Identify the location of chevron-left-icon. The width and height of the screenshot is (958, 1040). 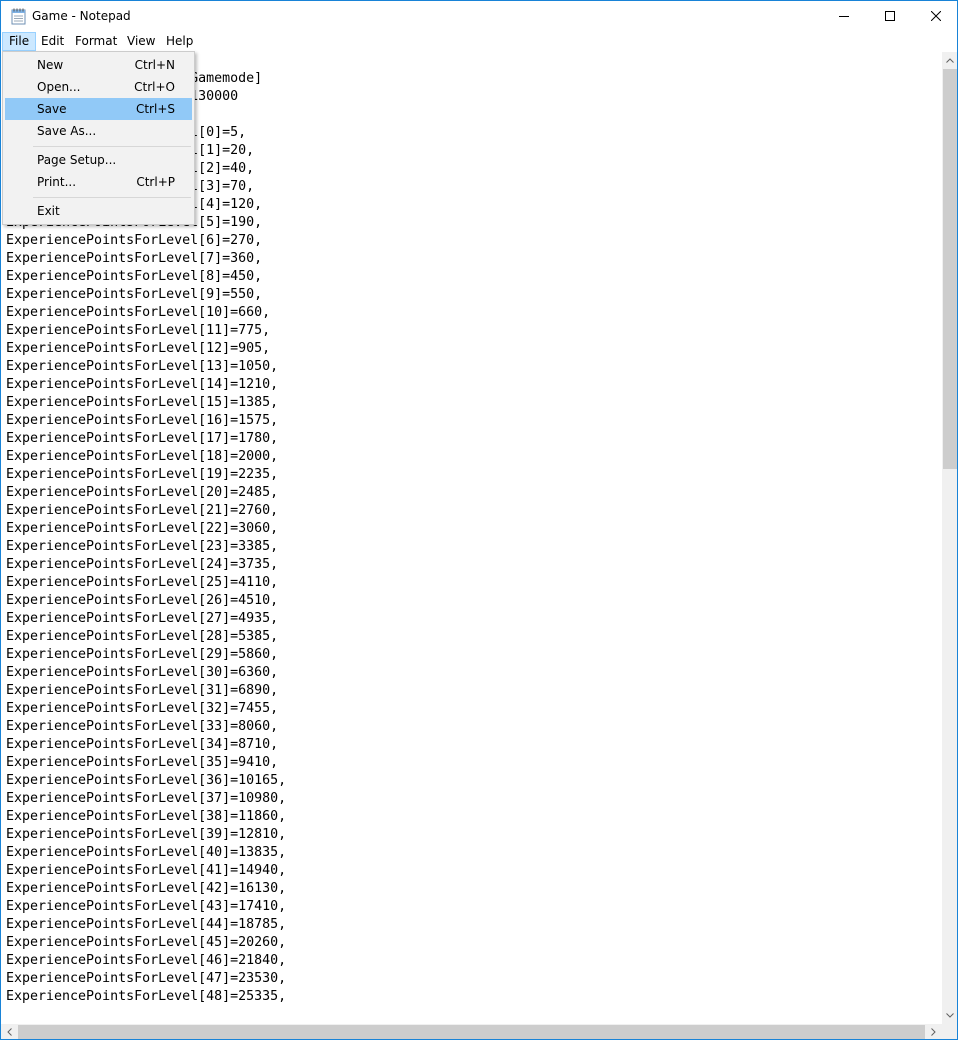
(9, 1032).